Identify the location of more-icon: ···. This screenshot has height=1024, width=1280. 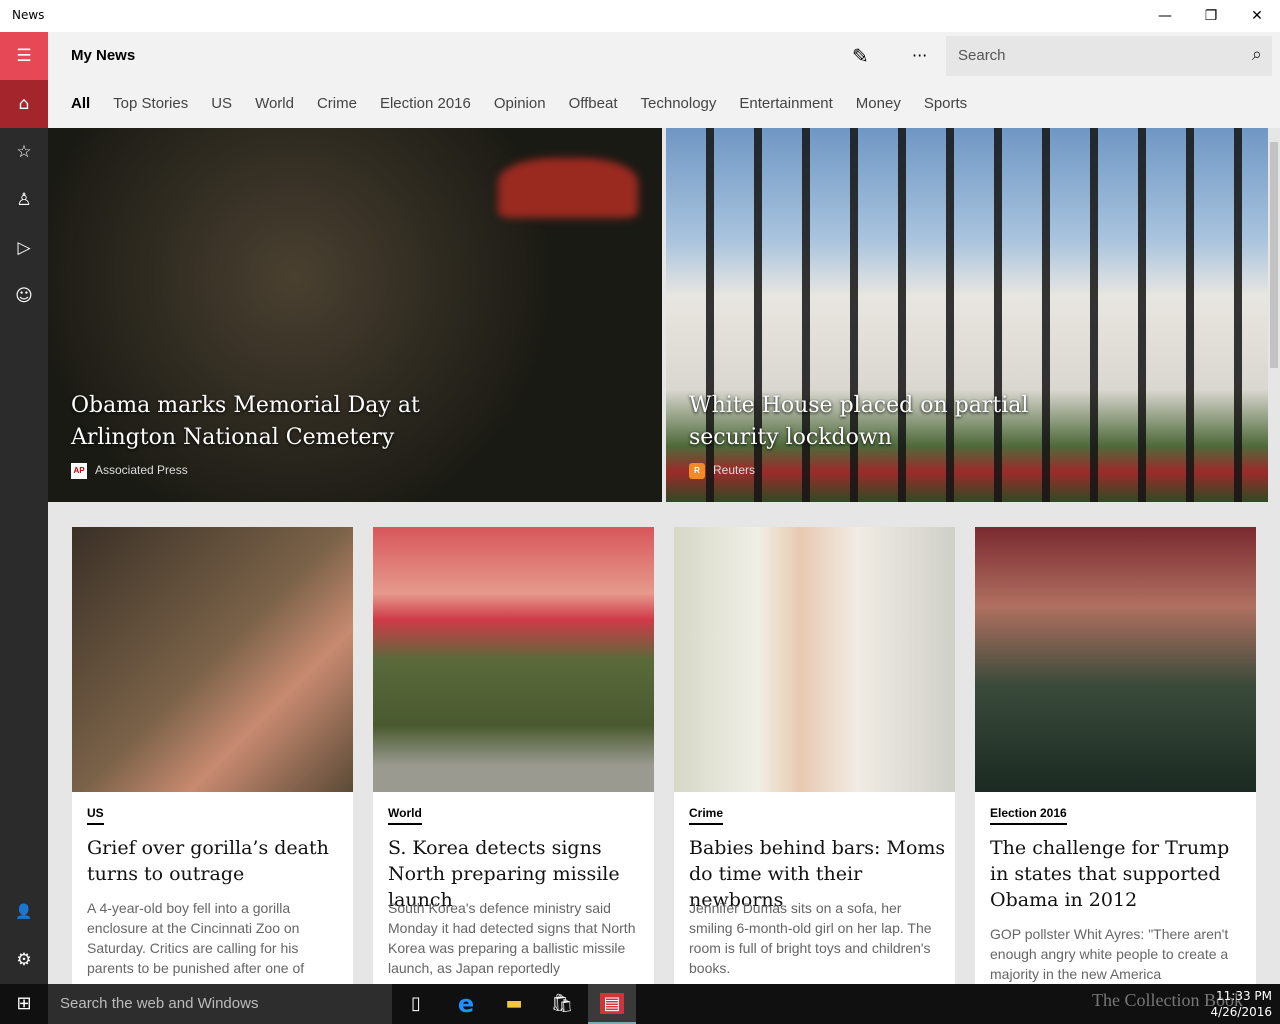
(919, 55).